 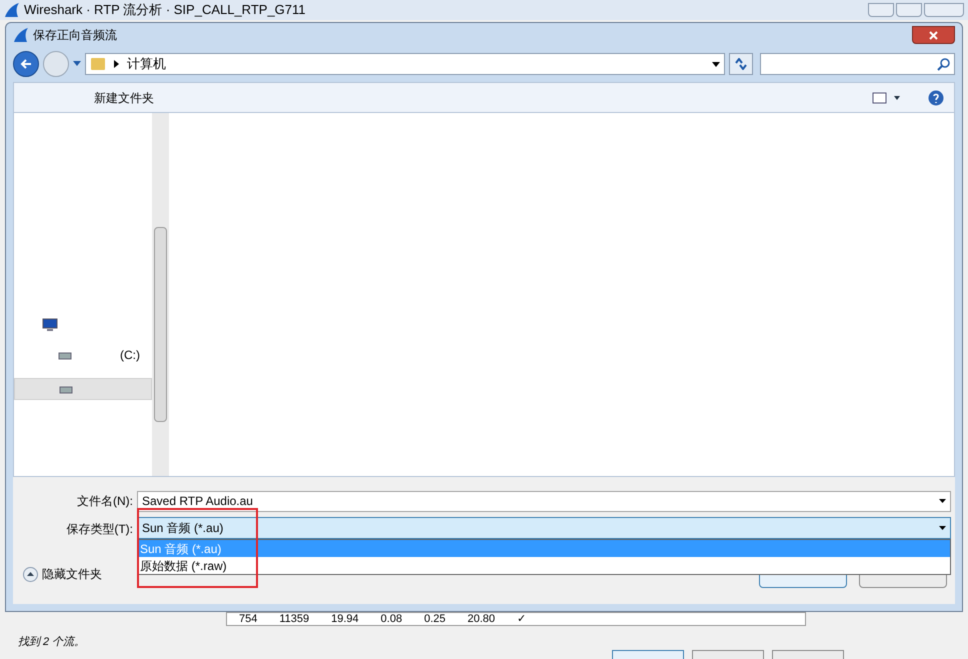 I want to click on sidebar-item: (C:), so click(x=83, y=355).